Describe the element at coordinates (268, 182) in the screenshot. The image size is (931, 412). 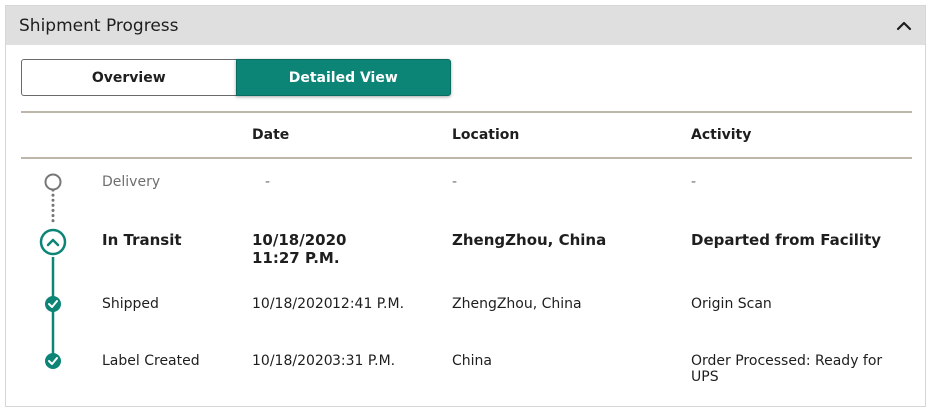
I see `date-cell: -` at that location.